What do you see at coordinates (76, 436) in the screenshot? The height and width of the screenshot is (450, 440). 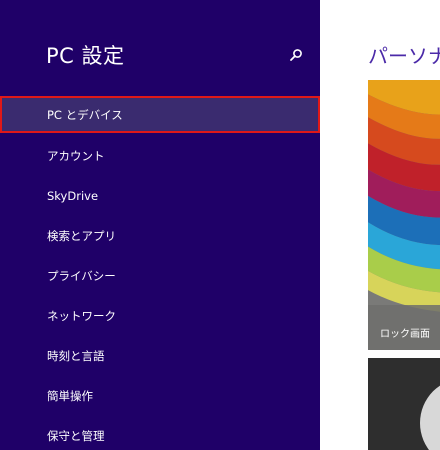 I see `sidebar-item-label: 保守と管理` at bounding box center [76, 436].